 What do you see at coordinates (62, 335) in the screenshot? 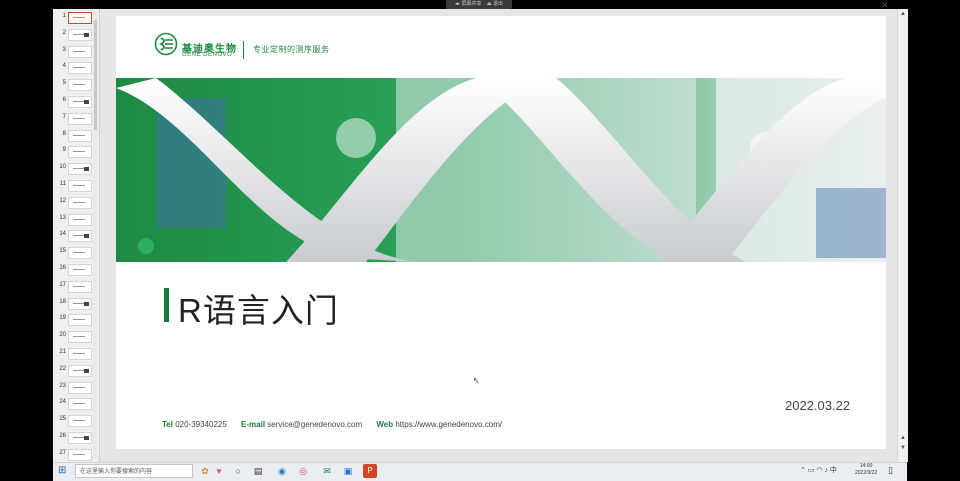
I see `thumbnail-number: 20` at bounding box center [62, 335].